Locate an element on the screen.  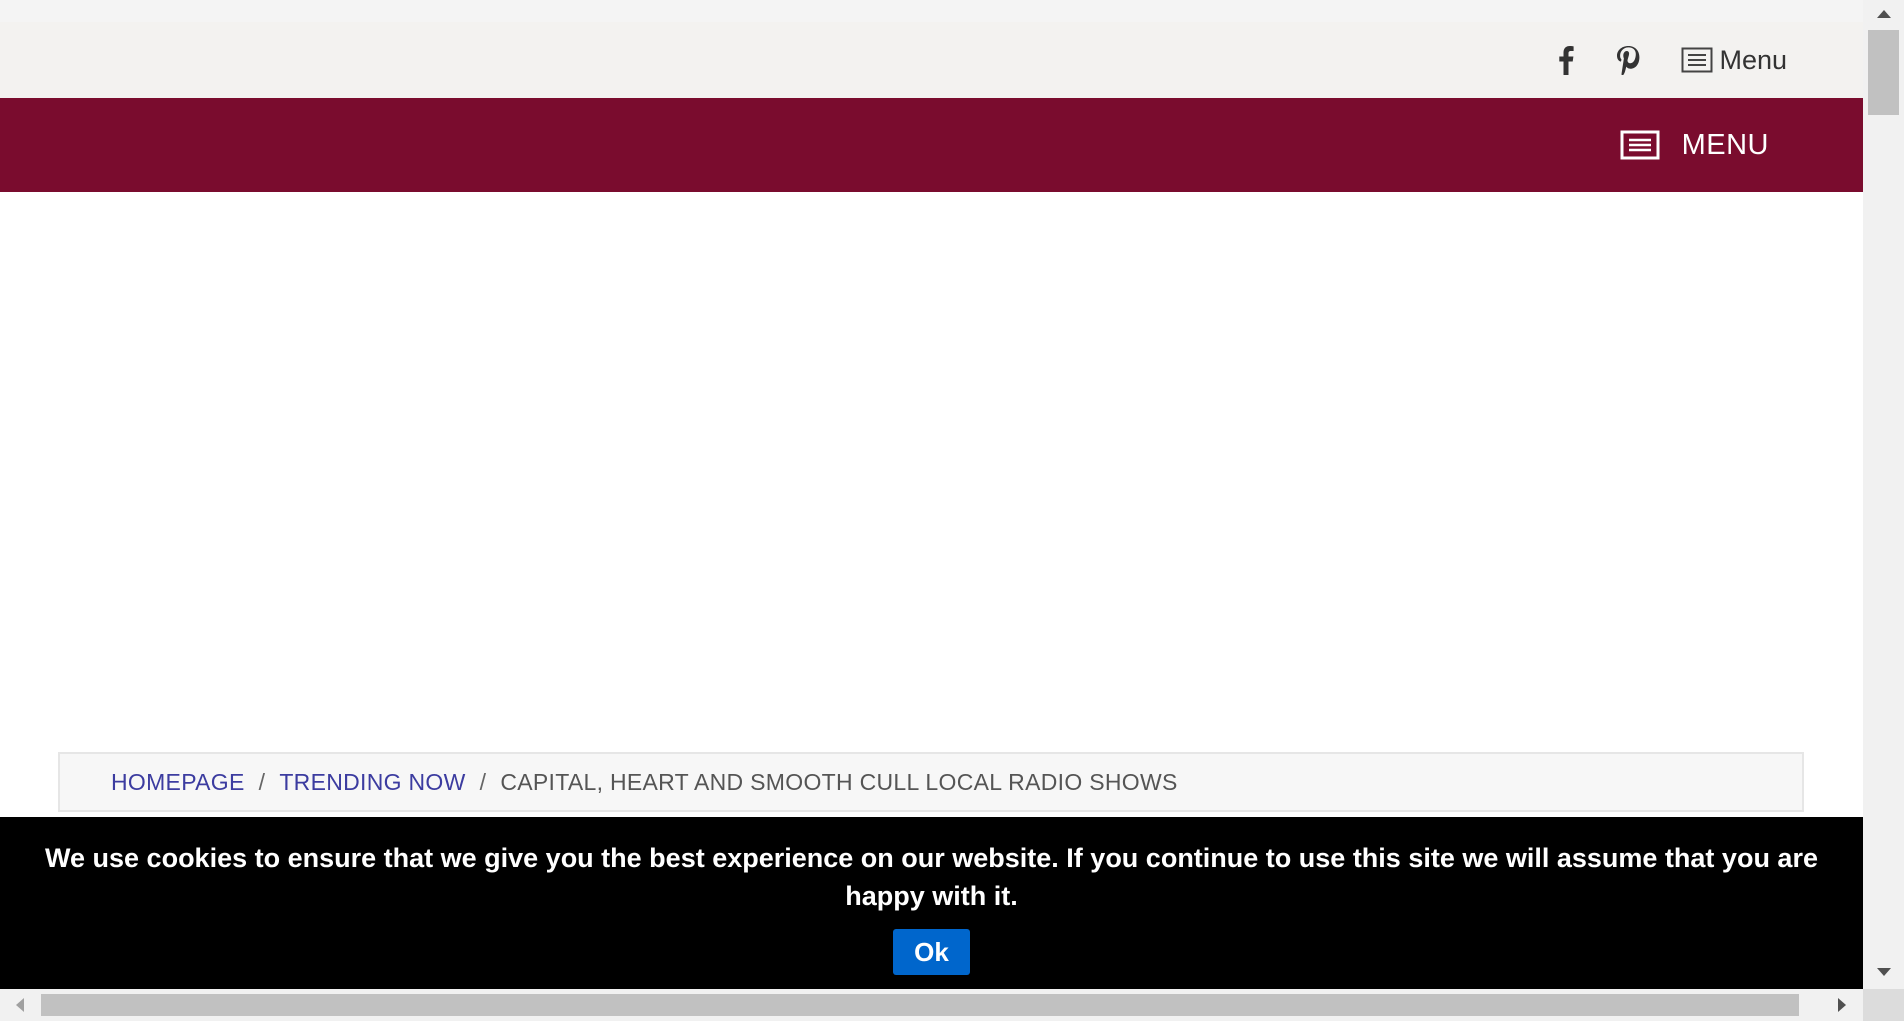
main-menu-button: MENU is located at coordinates (1694, 145).